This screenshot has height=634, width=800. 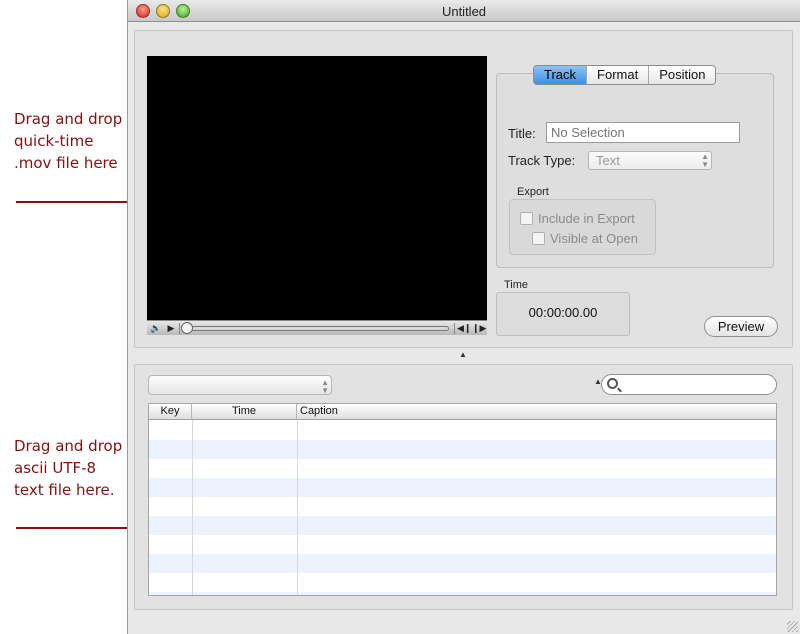 I want to click on inspector-tabs: Track Format Position, so click(x=625, y=75).